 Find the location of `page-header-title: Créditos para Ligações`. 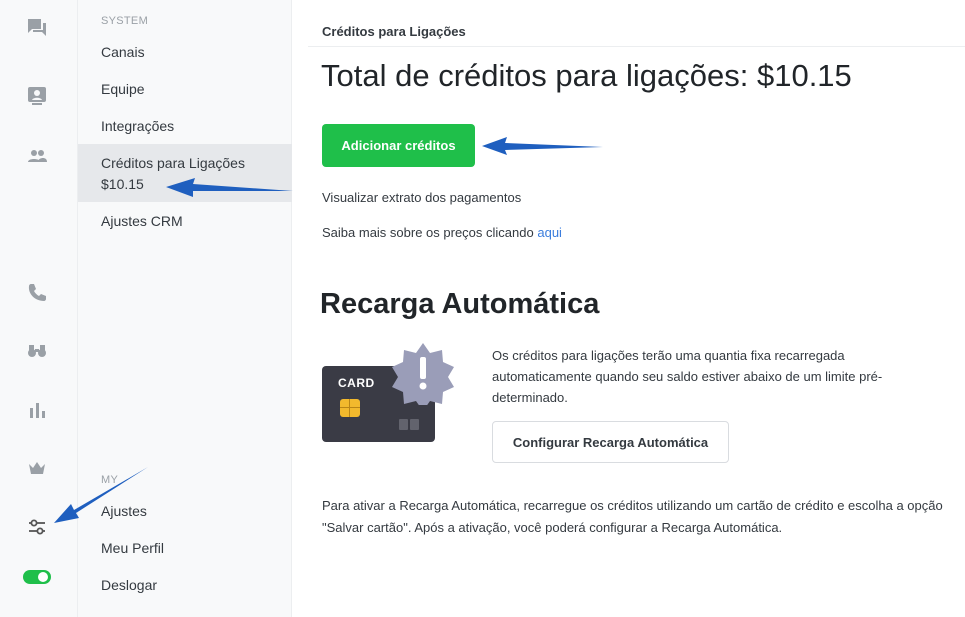

page-header-title: Créditos para Ligações is located at coordinates (394, 31).